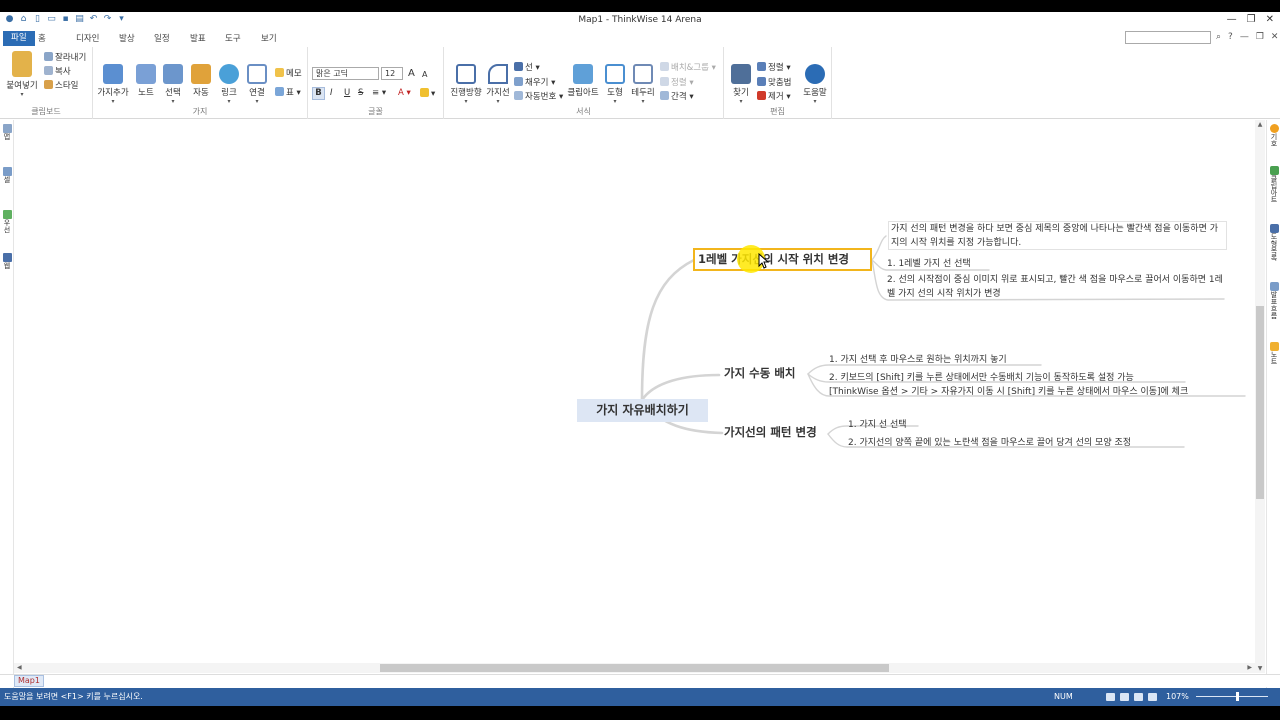 Image resolution: width=1280 pixels, height=720 pixels. Describe the element at coordinates (1168, 37) in the screenshot. I see `ribbon-search-input` at that location.